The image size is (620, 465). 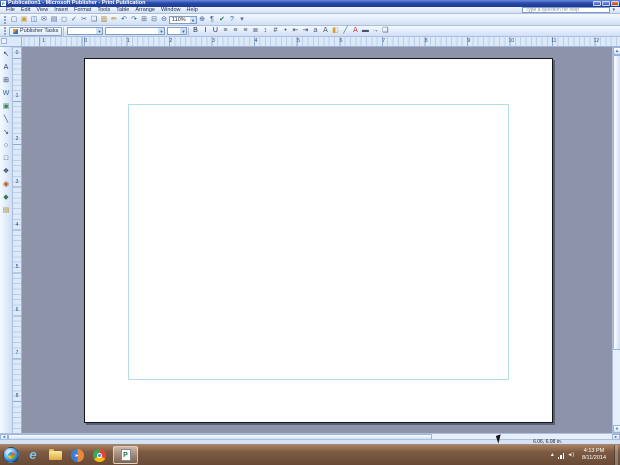 What do you see at coordinates (6, 210) in the screenshot?
I see `content-library-tool: ▤` at bounding box center [6, 210].